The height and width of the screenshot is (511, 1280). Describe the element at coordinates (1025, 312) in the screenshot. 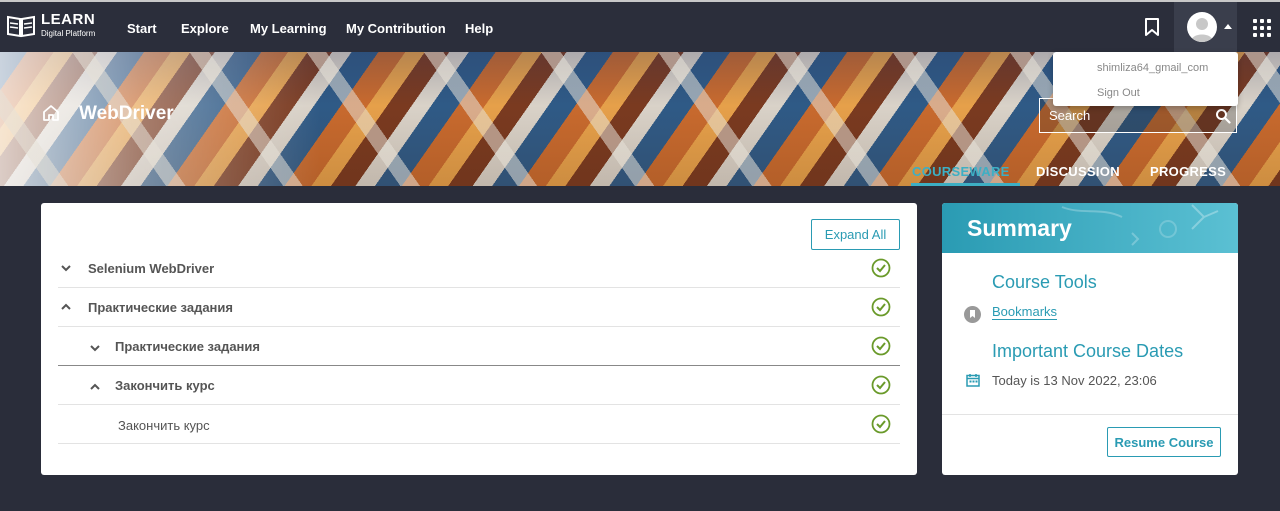

I see `bookmarks-link: Bookmarks` at that location.